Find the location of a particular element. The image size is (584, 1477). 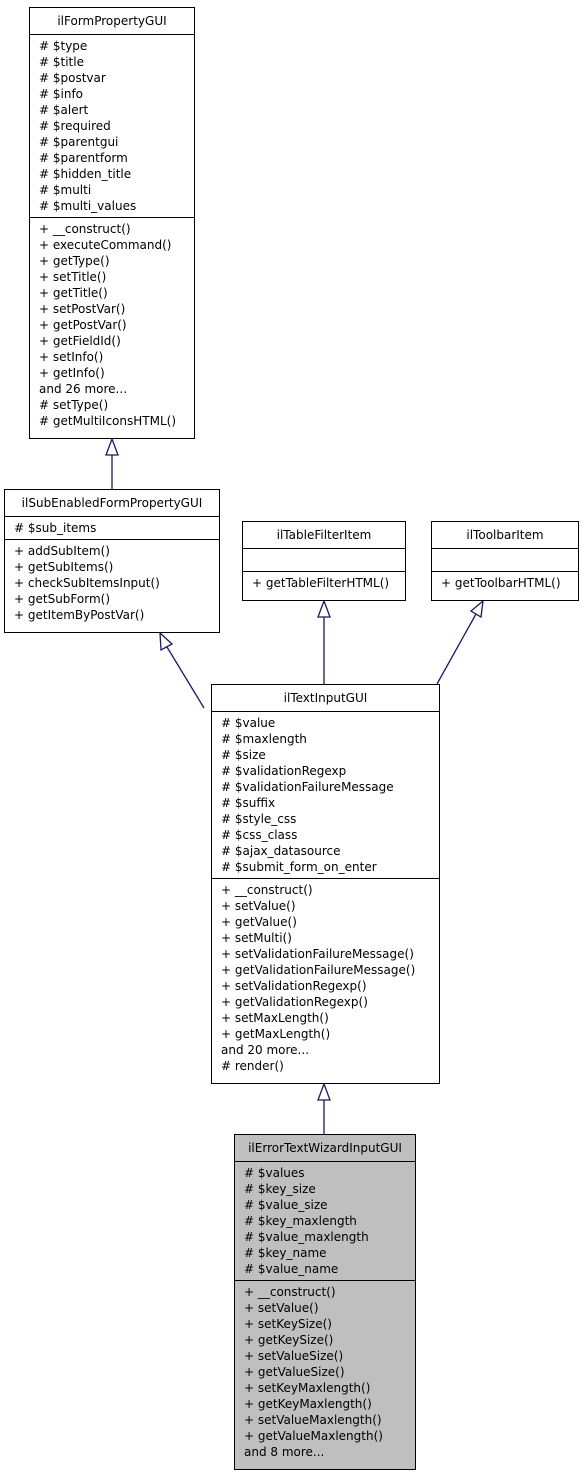

attribute-item: # $parentform is located at coordinates (112, 158).